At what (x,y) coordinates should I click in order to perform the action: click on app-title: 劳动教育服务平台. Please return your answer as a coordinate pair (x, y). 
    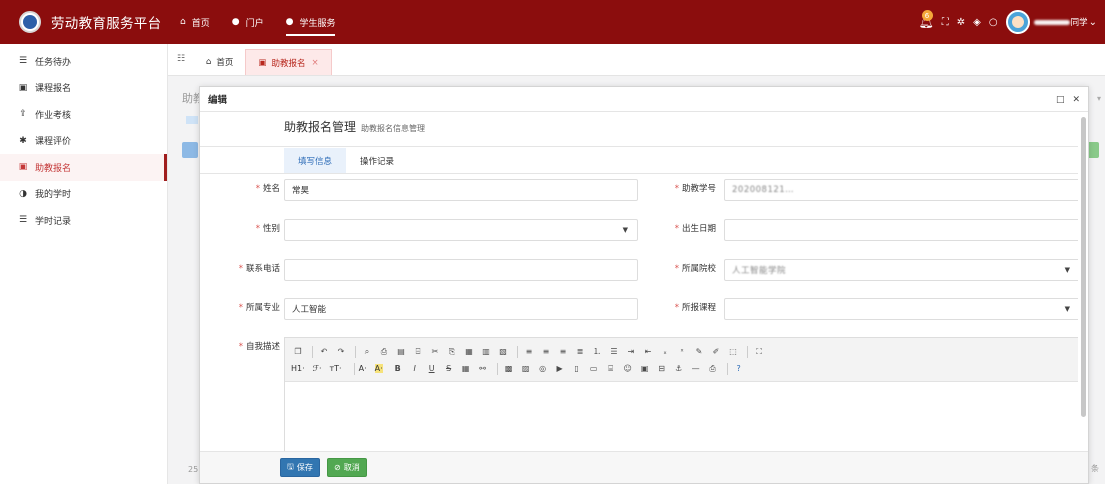
    Looking at the image, I should click on (106, 24).